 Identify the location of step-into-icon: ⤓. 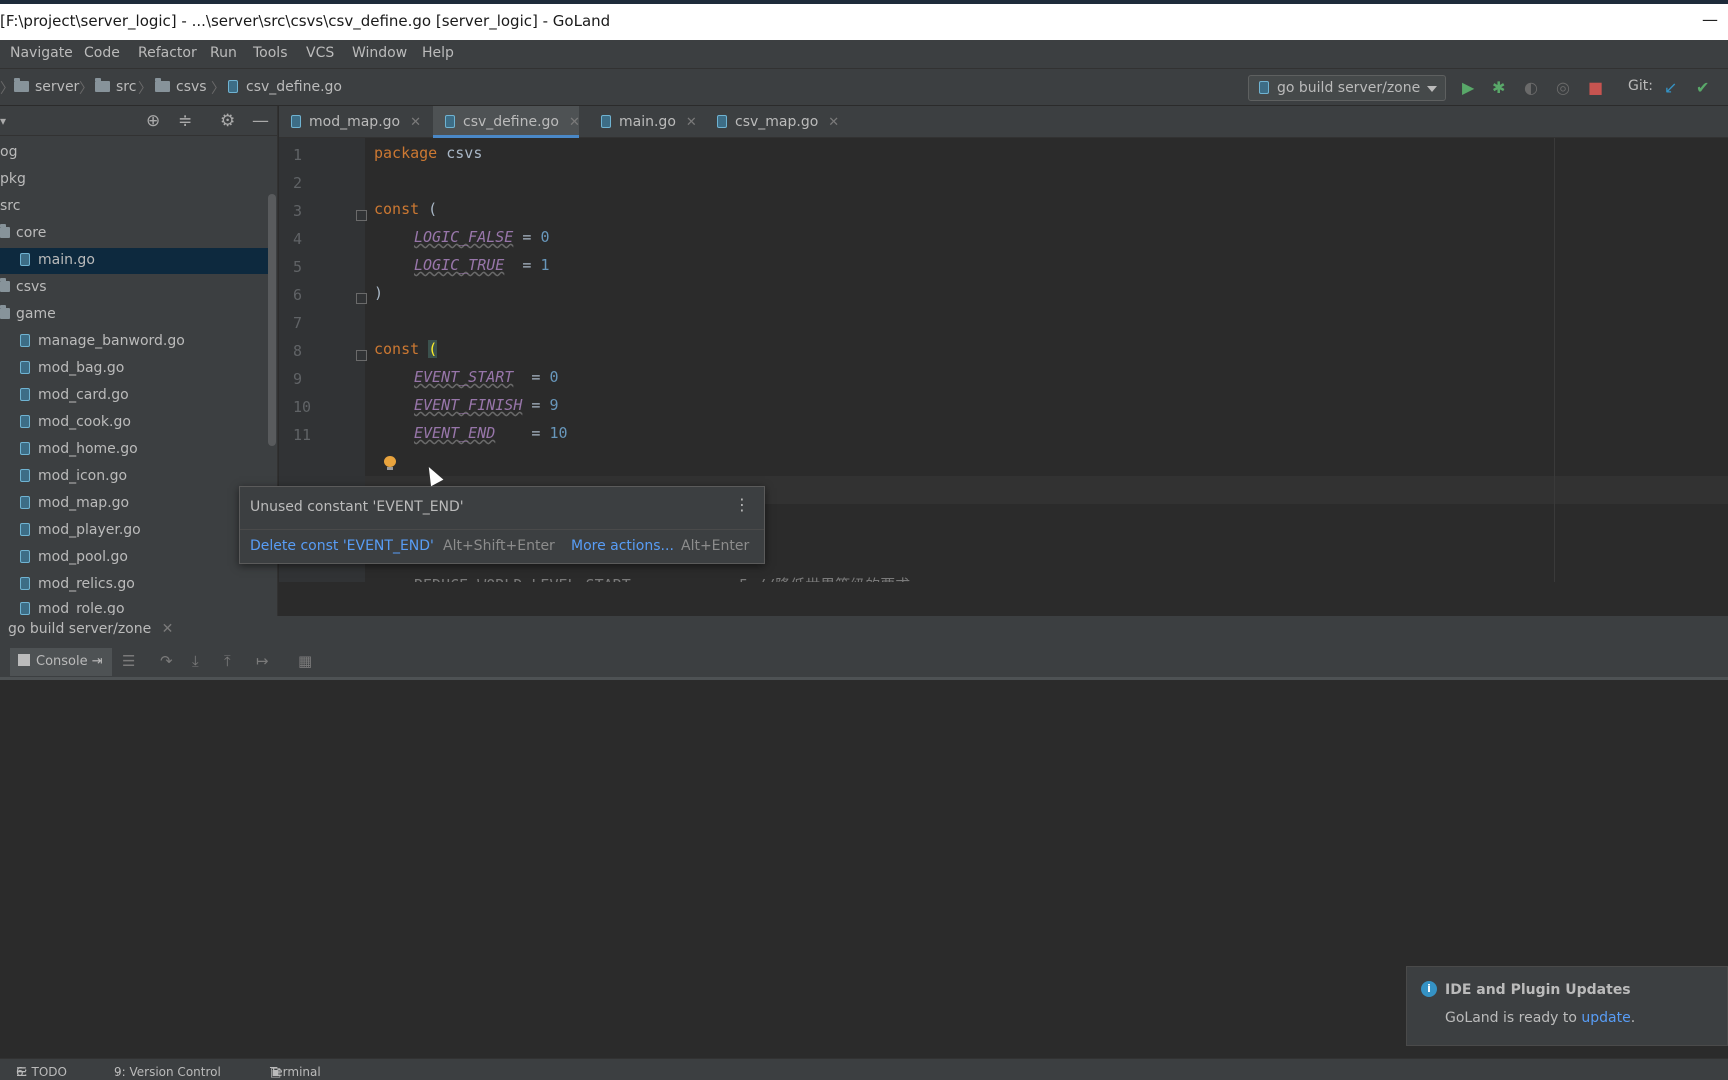
(195, 661).